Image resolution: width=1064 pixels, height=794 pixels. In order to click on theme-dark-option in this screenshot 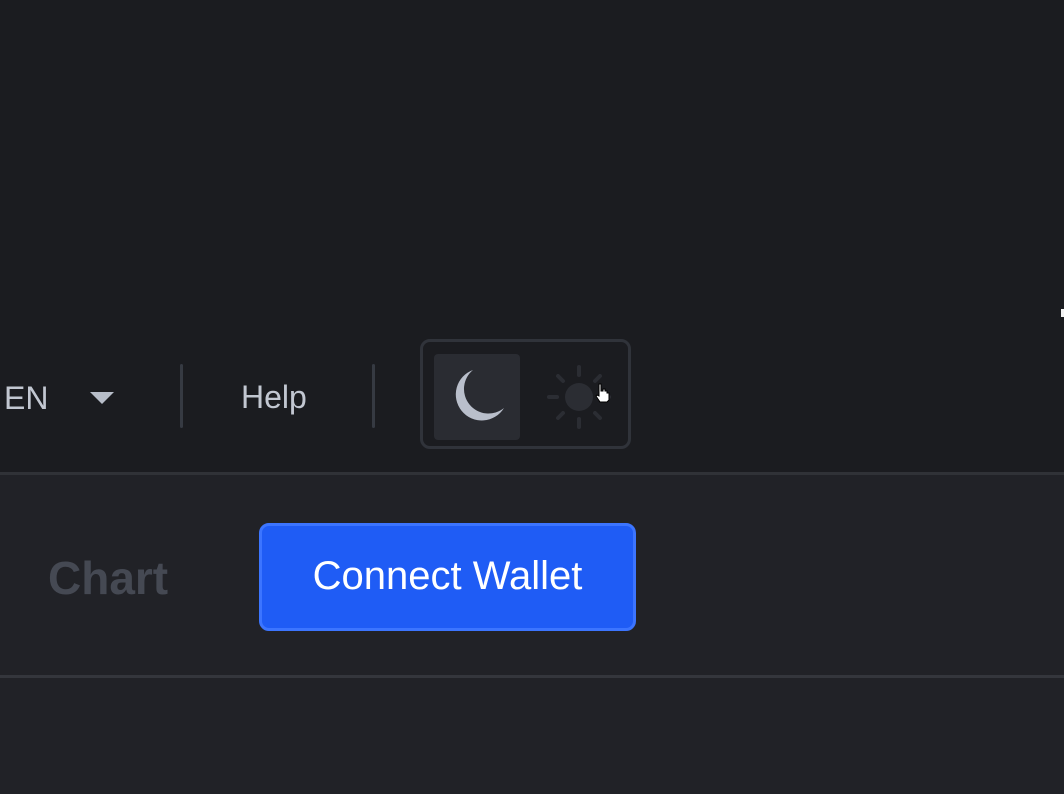, I will do `click(477, 397)`.